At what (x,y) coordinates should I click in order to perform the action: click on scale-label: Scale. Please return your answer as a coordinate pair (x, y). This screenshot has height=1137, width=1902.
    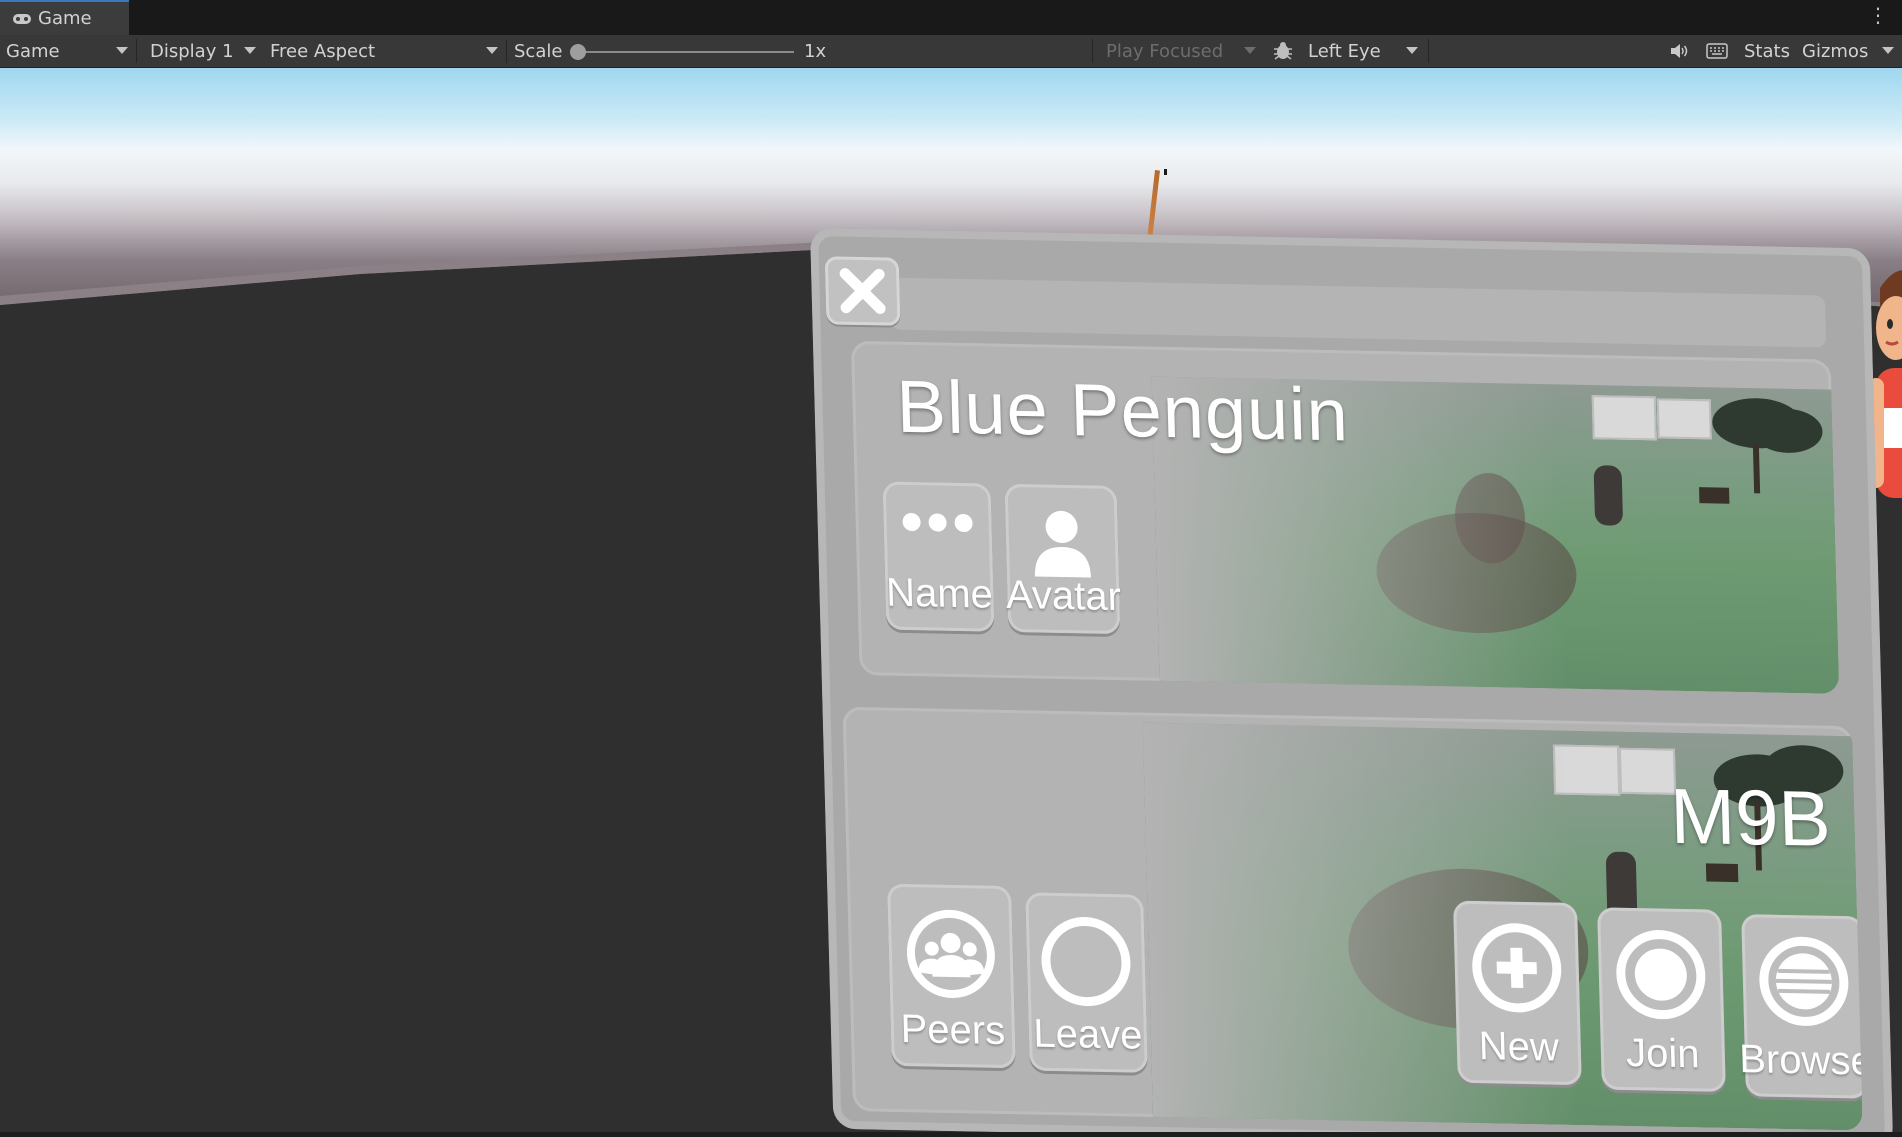
    Looking at the image, I should click on (538, 51).